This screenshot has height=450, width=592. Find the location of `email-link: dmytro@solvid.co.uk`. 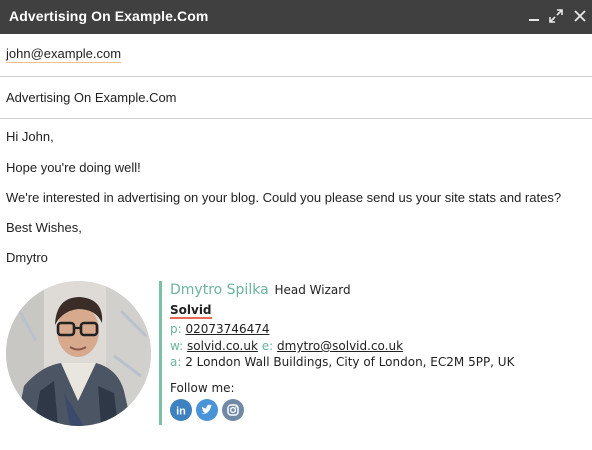

email-link: dmytro@solvid.co.uk is located at coordinates (340, 346).